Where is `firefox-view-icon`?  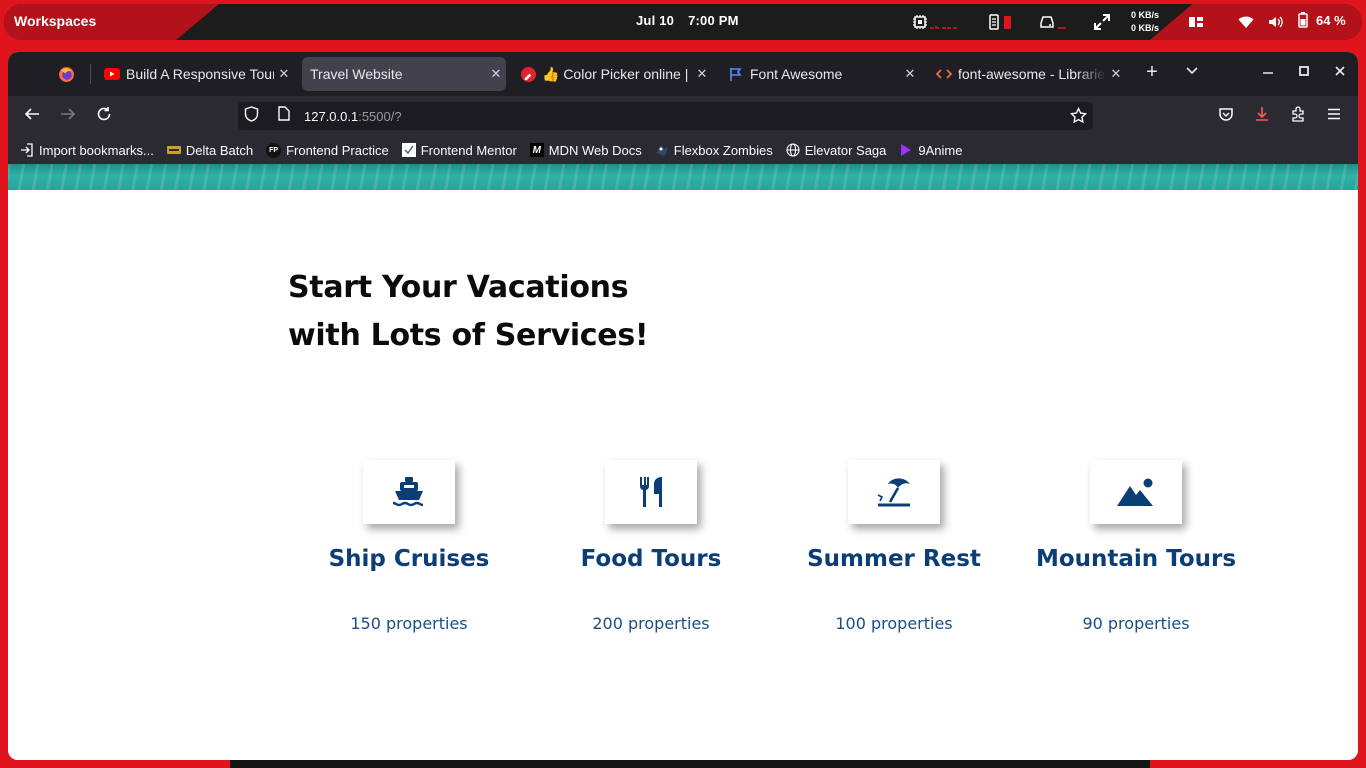
firefox-view-icon is located at coordinates (66, 77).